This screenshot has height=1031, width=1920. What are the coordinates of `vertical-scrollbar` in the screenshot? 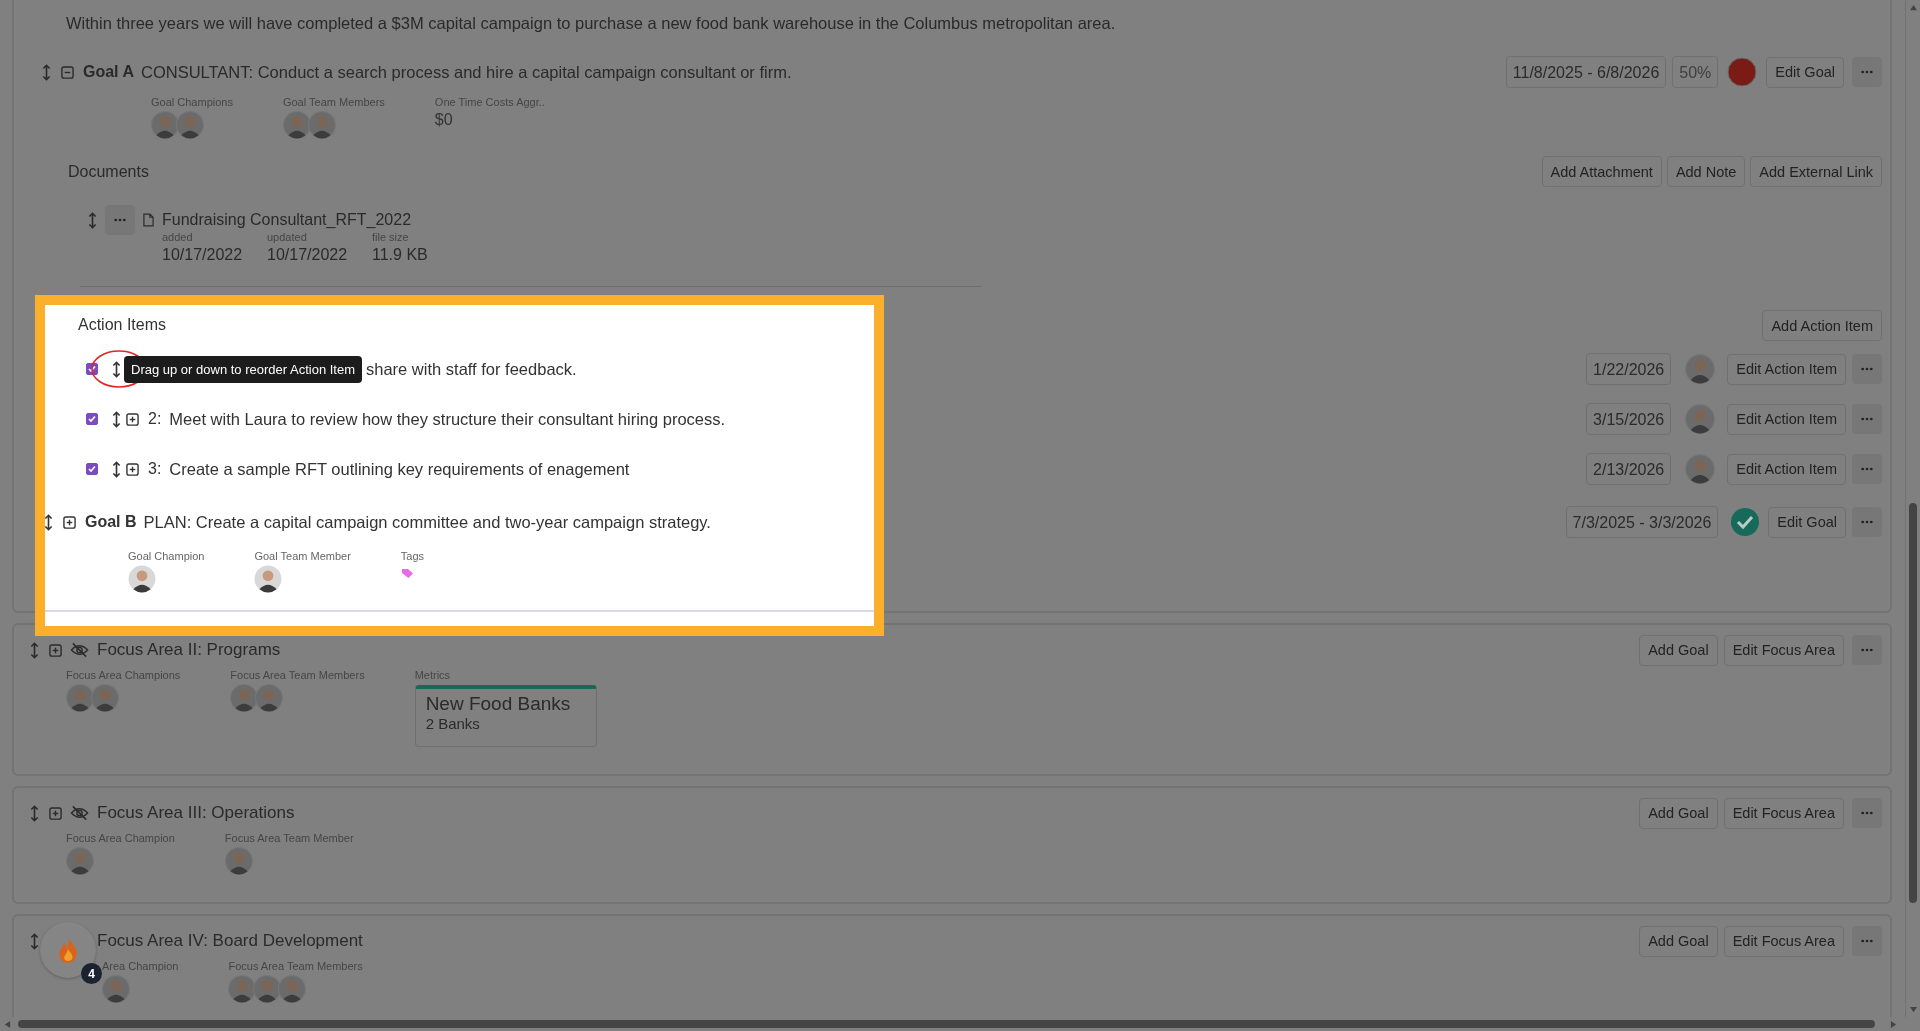 It's located at (1912, 508).